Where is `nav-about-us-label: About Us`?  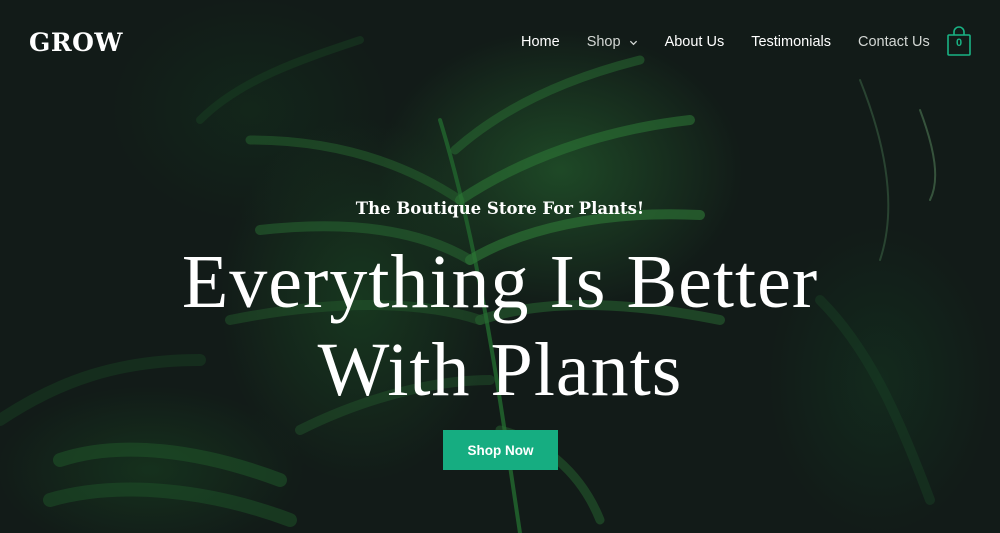 nav-about-us-label: About Us is located at coordinates (694, 42).